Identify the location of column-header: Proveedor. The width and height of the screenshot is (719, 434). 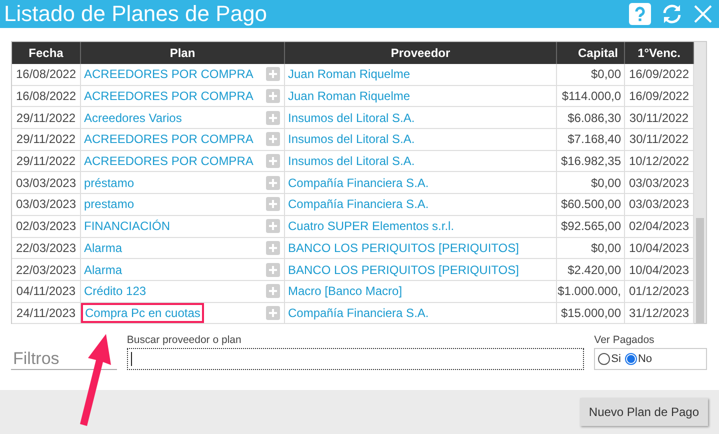
(421, 53).